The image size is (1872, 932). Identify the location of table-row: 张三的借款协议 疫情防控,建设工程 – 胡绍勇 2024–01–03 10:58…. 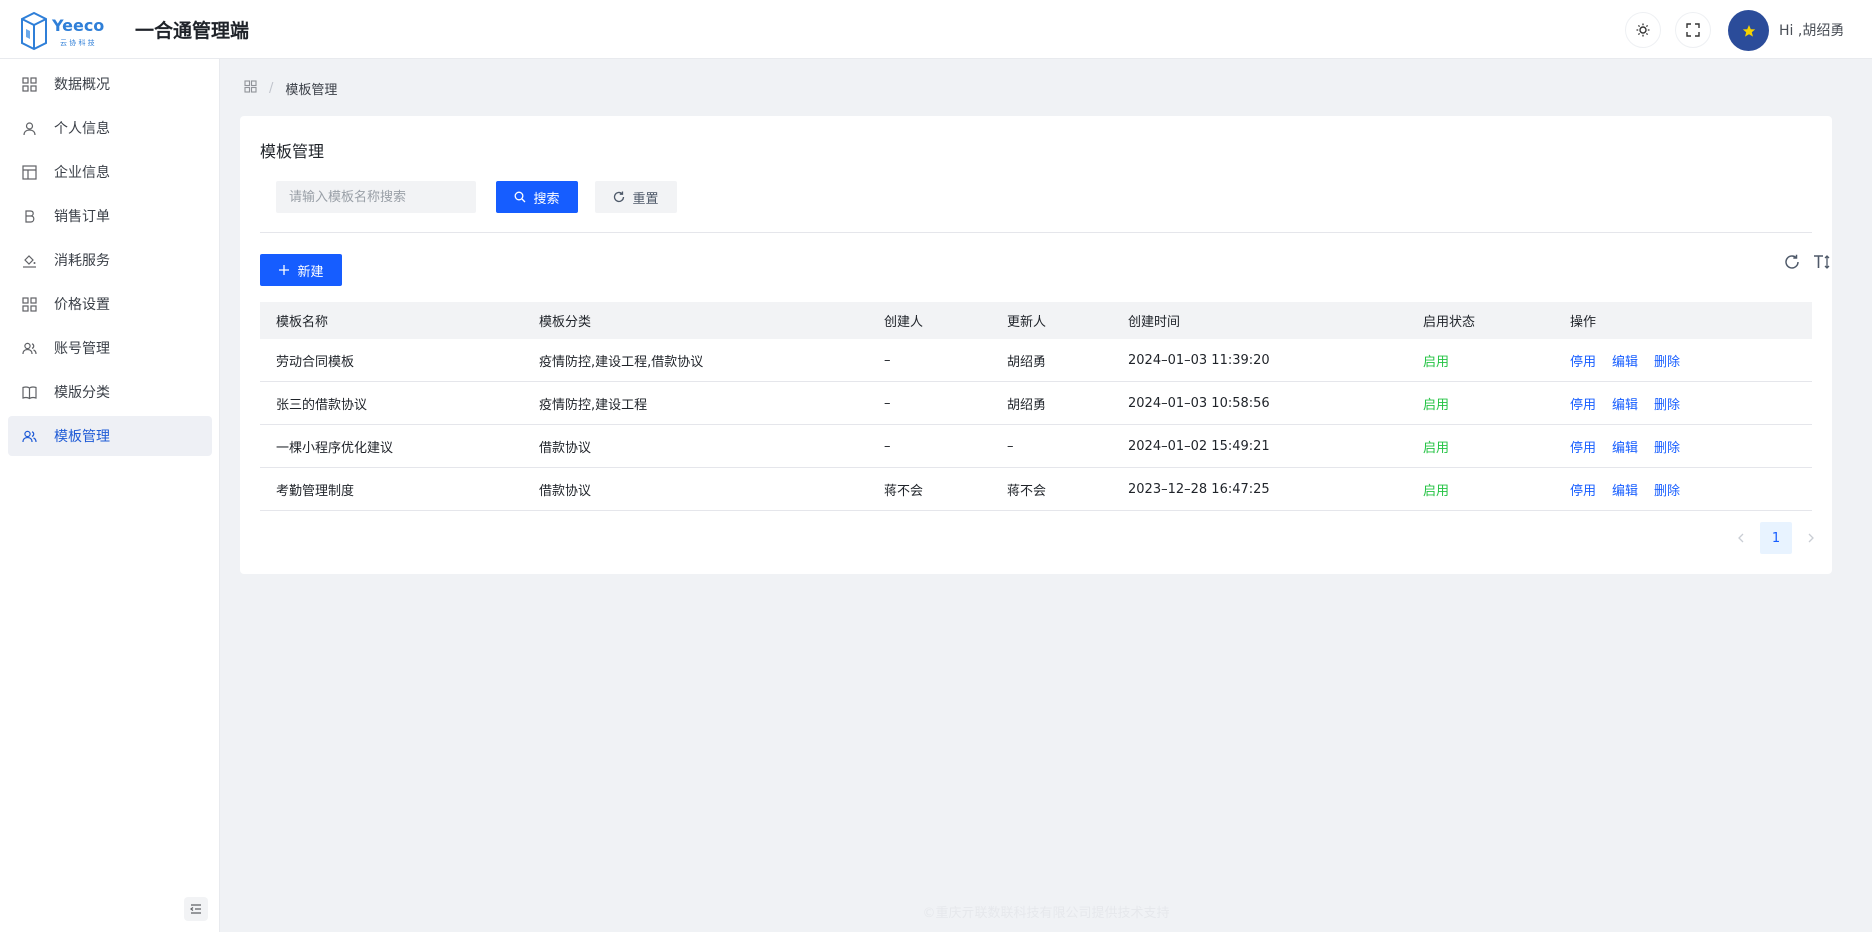
(1036, 403).